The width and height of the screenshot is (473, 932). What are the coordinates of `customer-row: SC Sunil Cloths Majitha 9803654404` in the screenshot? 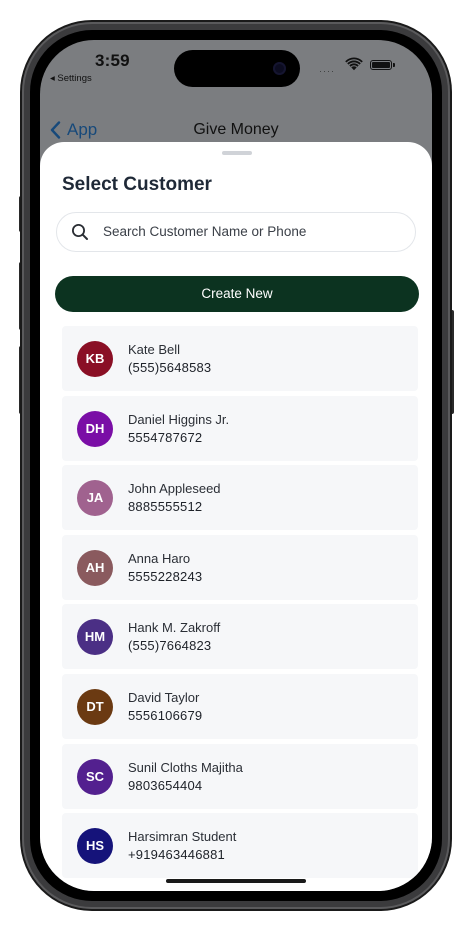 It's located at (240, 776).